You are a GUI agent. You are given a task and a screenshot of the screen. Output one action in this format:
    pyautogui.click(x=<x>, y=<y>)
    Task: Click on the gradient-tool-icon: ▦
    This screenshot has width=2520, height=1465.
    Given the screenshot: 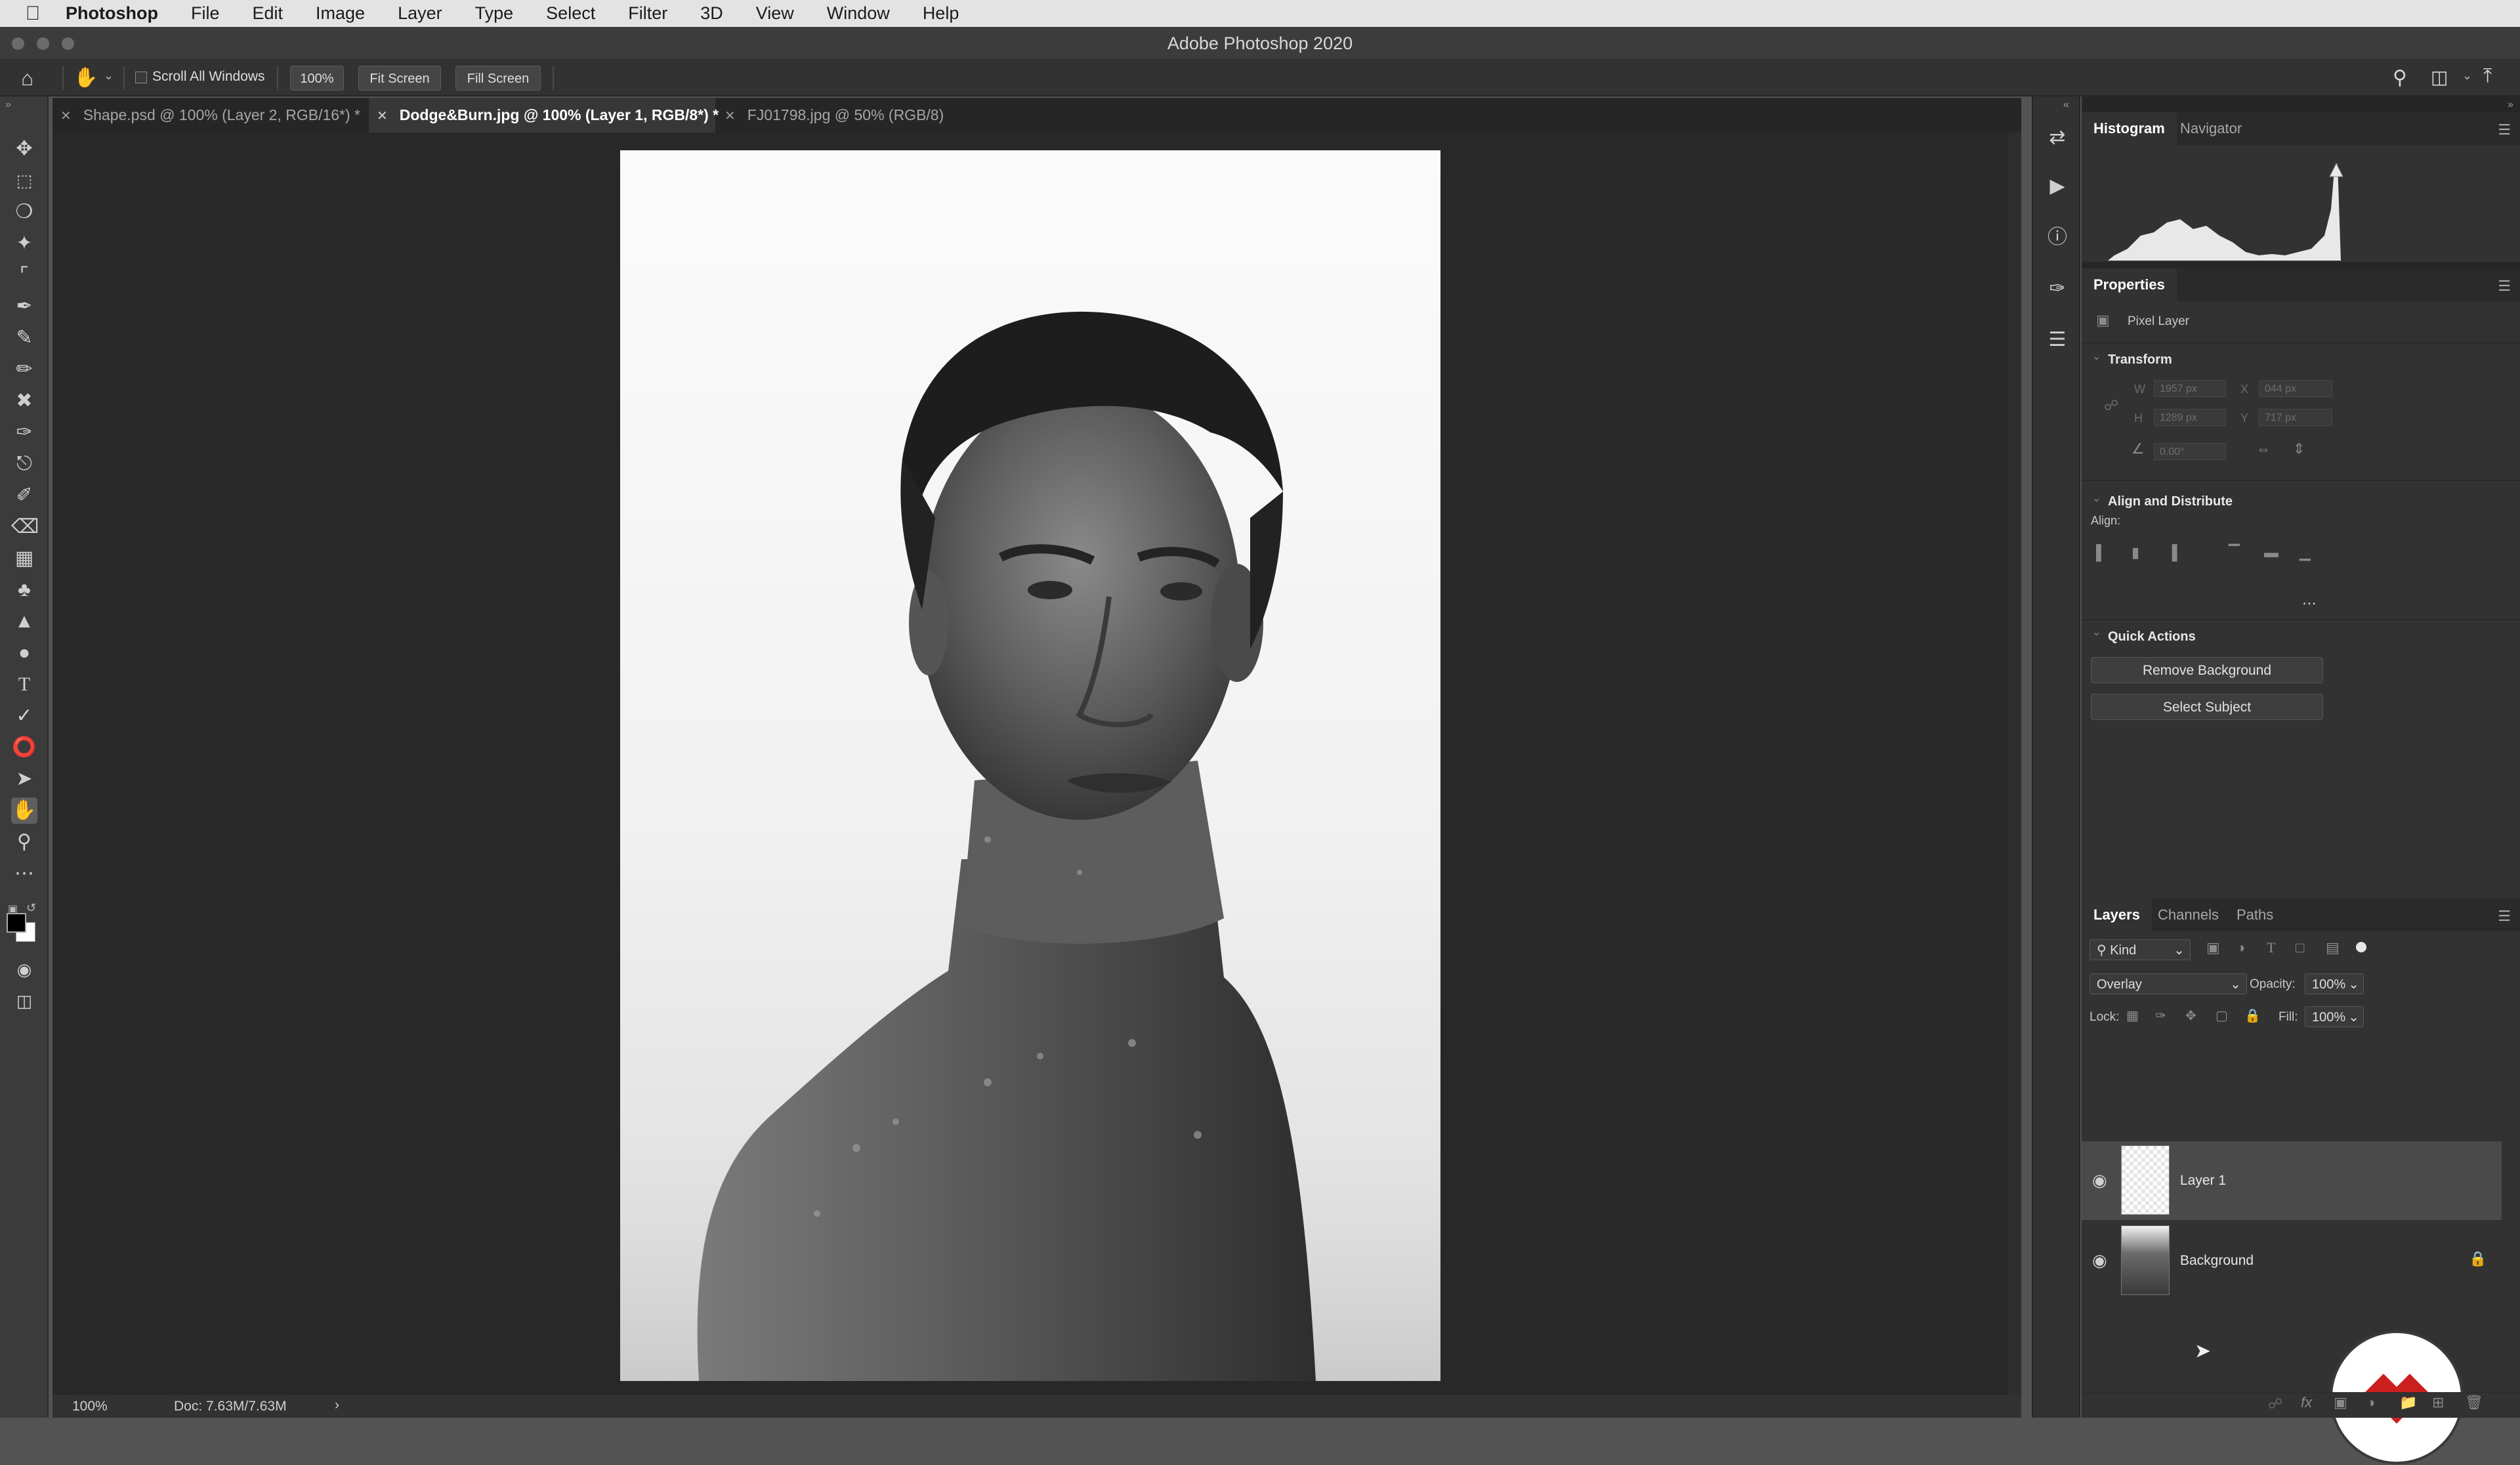 What is the action you would take?
    pyautogui.click(x=24, y=558)
    